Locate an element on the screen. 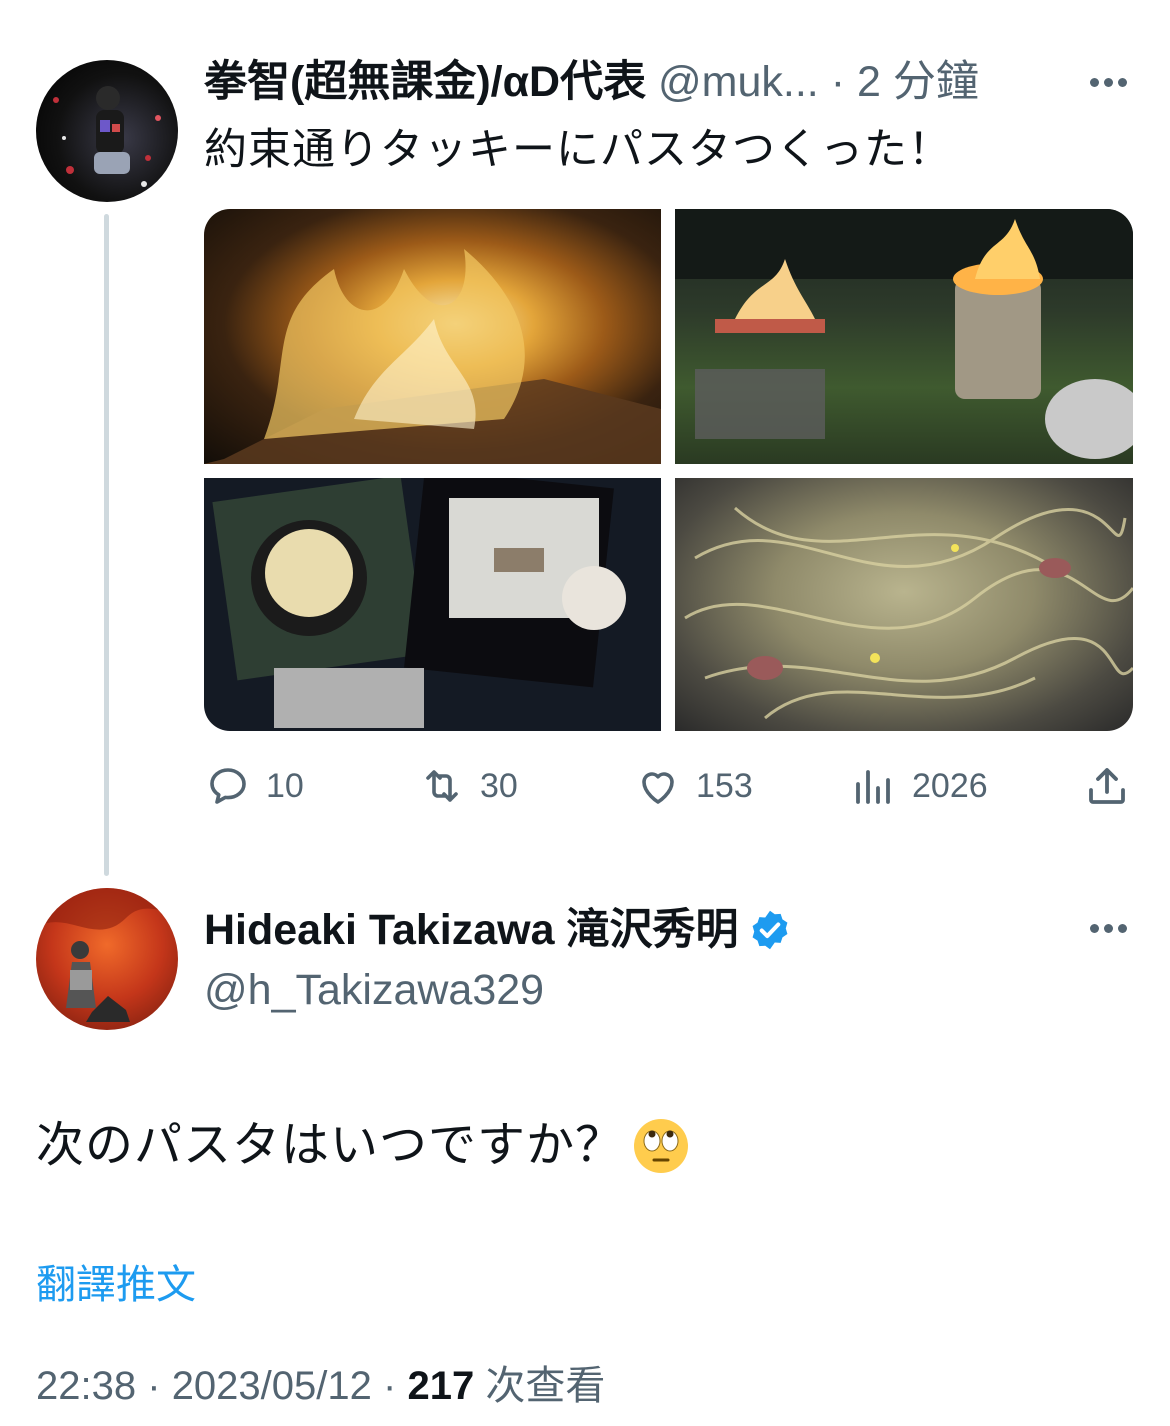 This screenshot has width=1170, height=1426. campfire-image is located at coordinates (432, 356).